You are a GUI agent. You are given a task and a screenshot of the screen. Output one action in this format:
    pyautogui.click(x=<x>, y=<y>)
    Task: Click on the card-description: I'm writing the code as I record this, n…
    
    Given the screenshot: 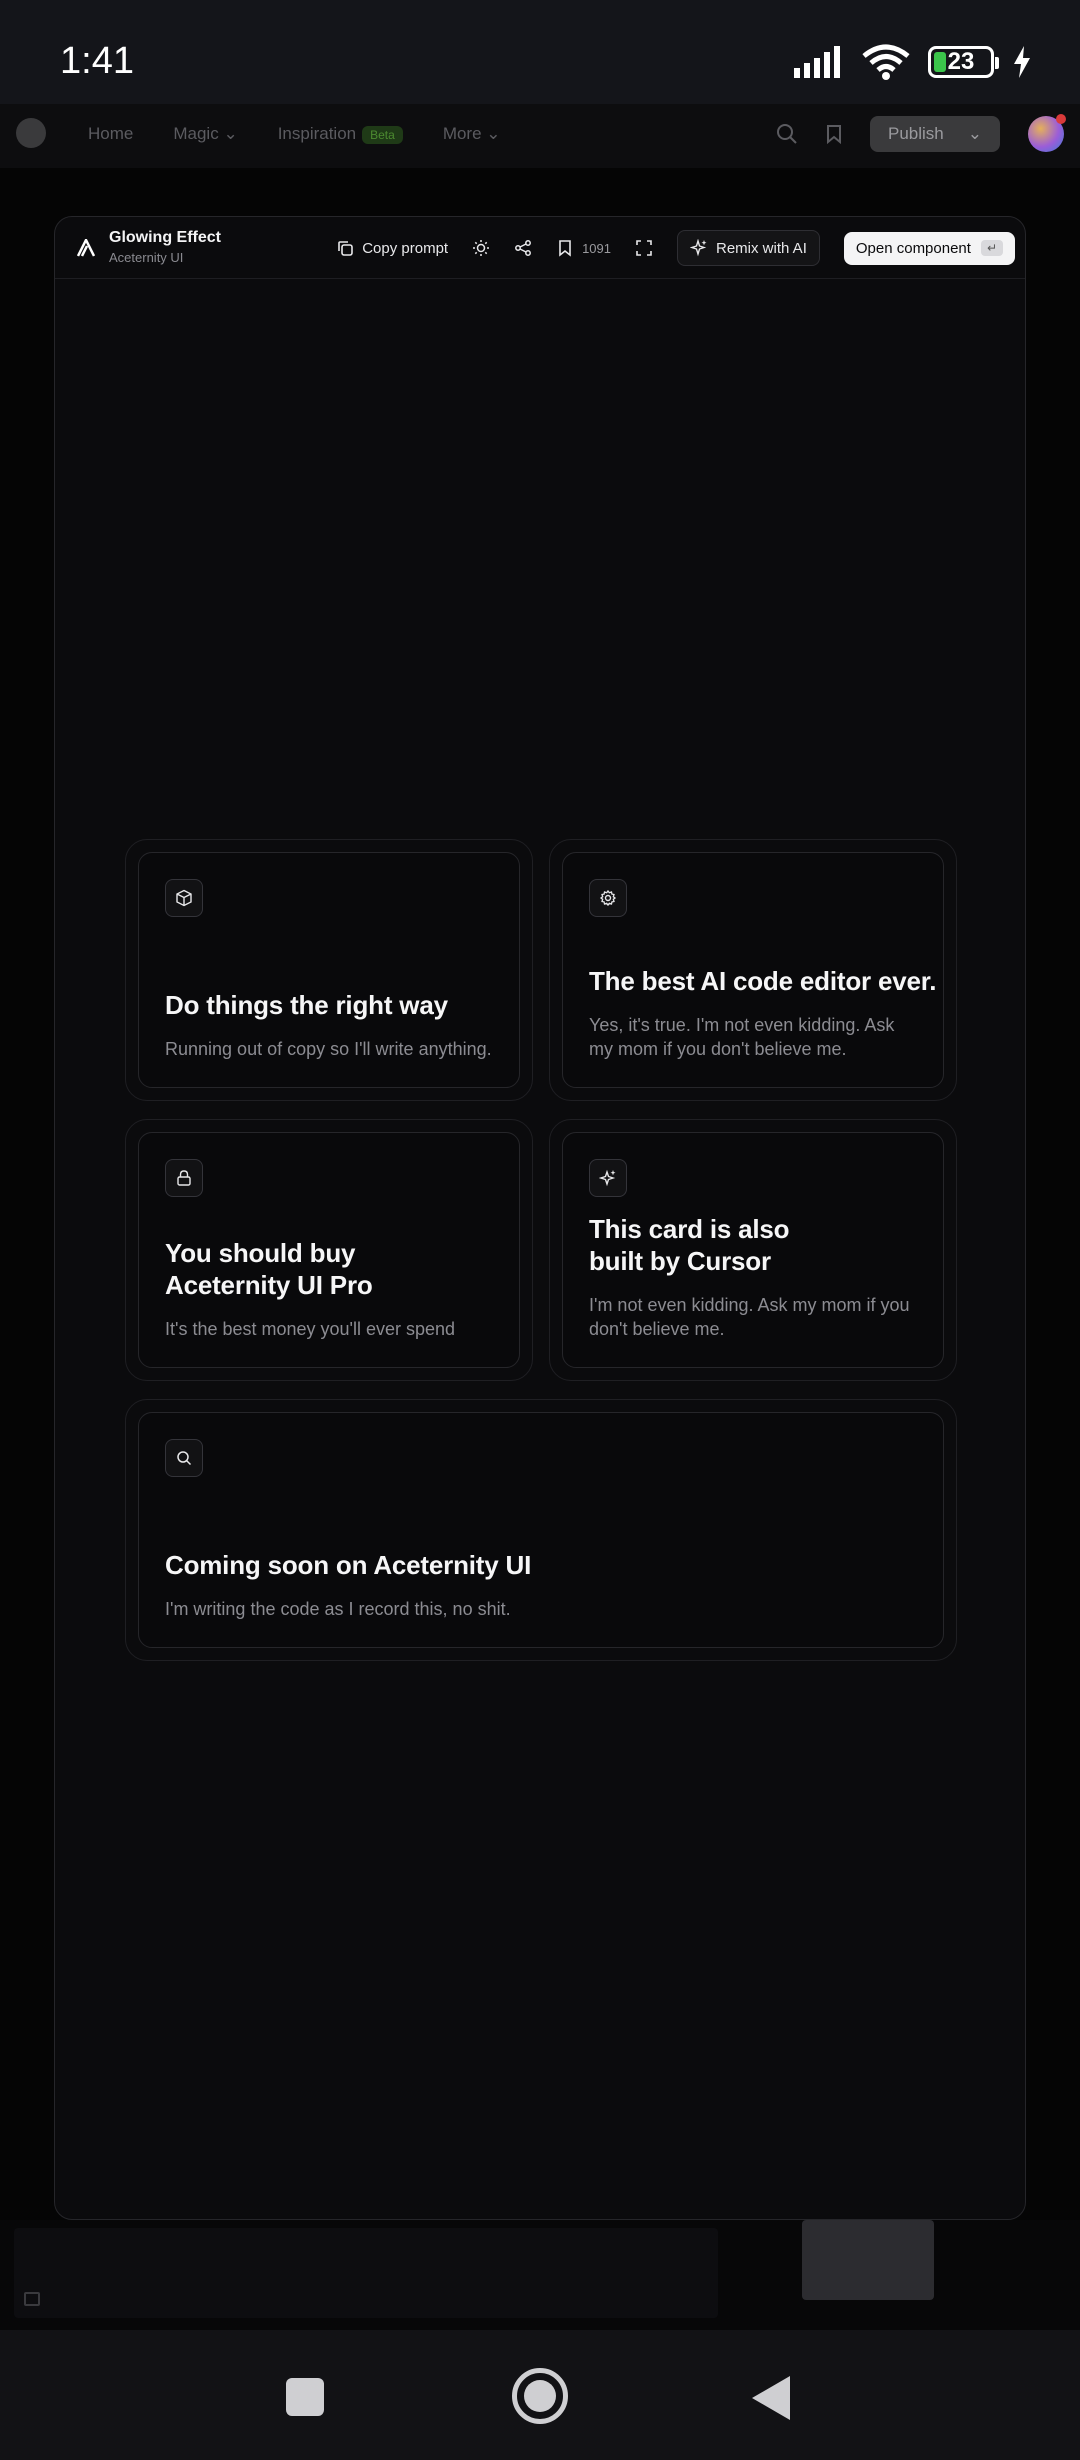 What is the action you would take?
    pyautogui.click(x=338, y=1609)
    